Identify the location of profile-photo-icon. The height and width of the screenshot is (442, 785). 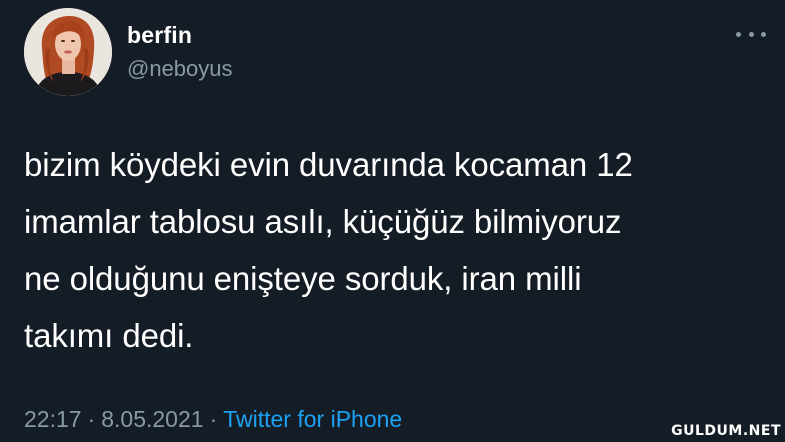
(68, 52).